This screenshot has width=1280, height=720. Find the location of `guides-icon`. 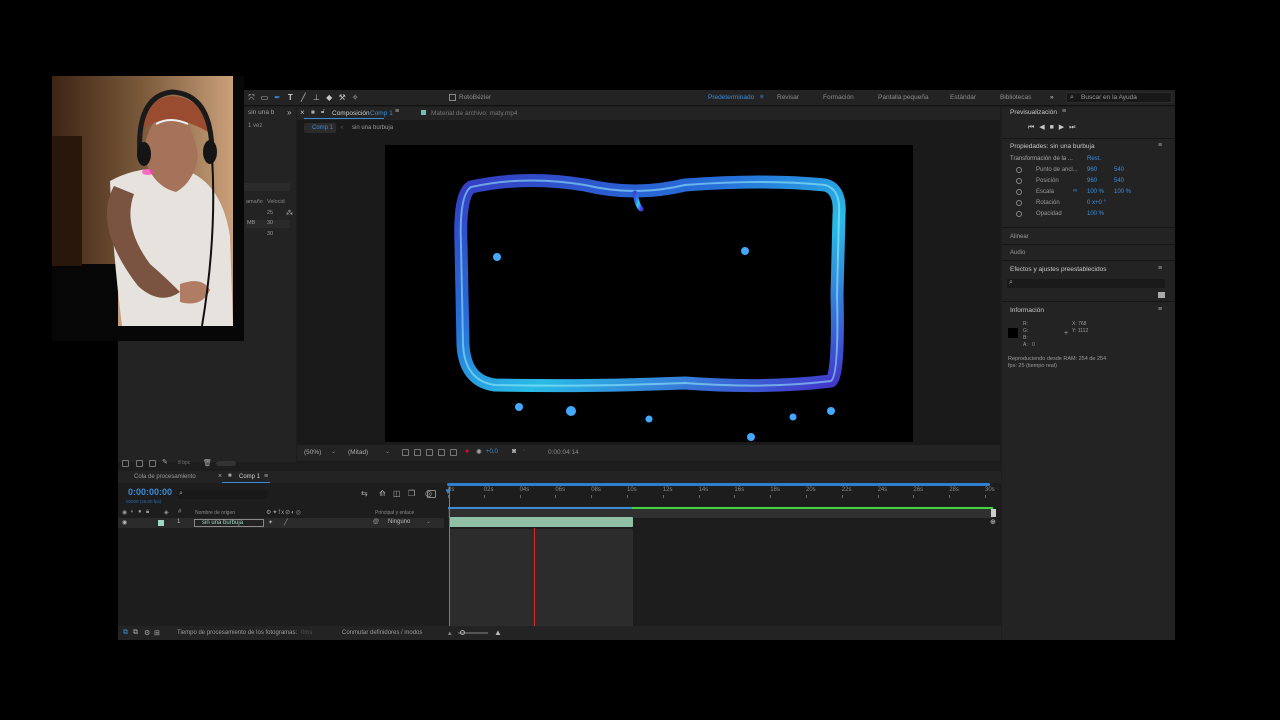

guides-icon is located at coordinates (441, 452).